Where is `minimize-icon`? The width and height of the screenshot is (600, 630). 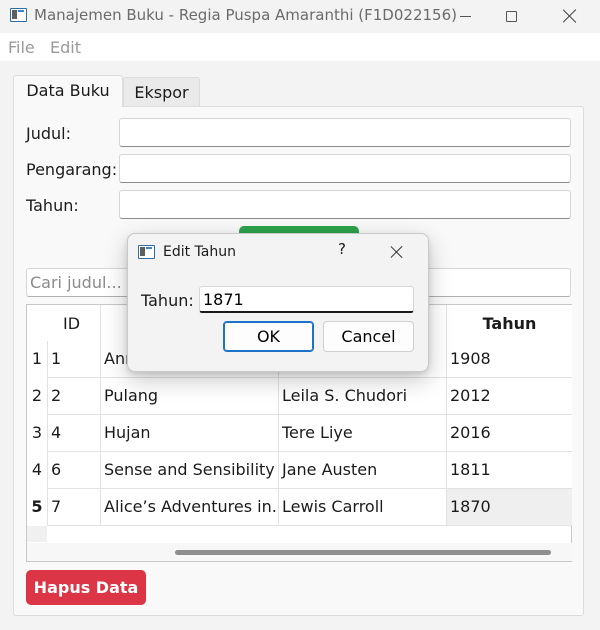 minimize-icon is located at coordinates (465, 16).